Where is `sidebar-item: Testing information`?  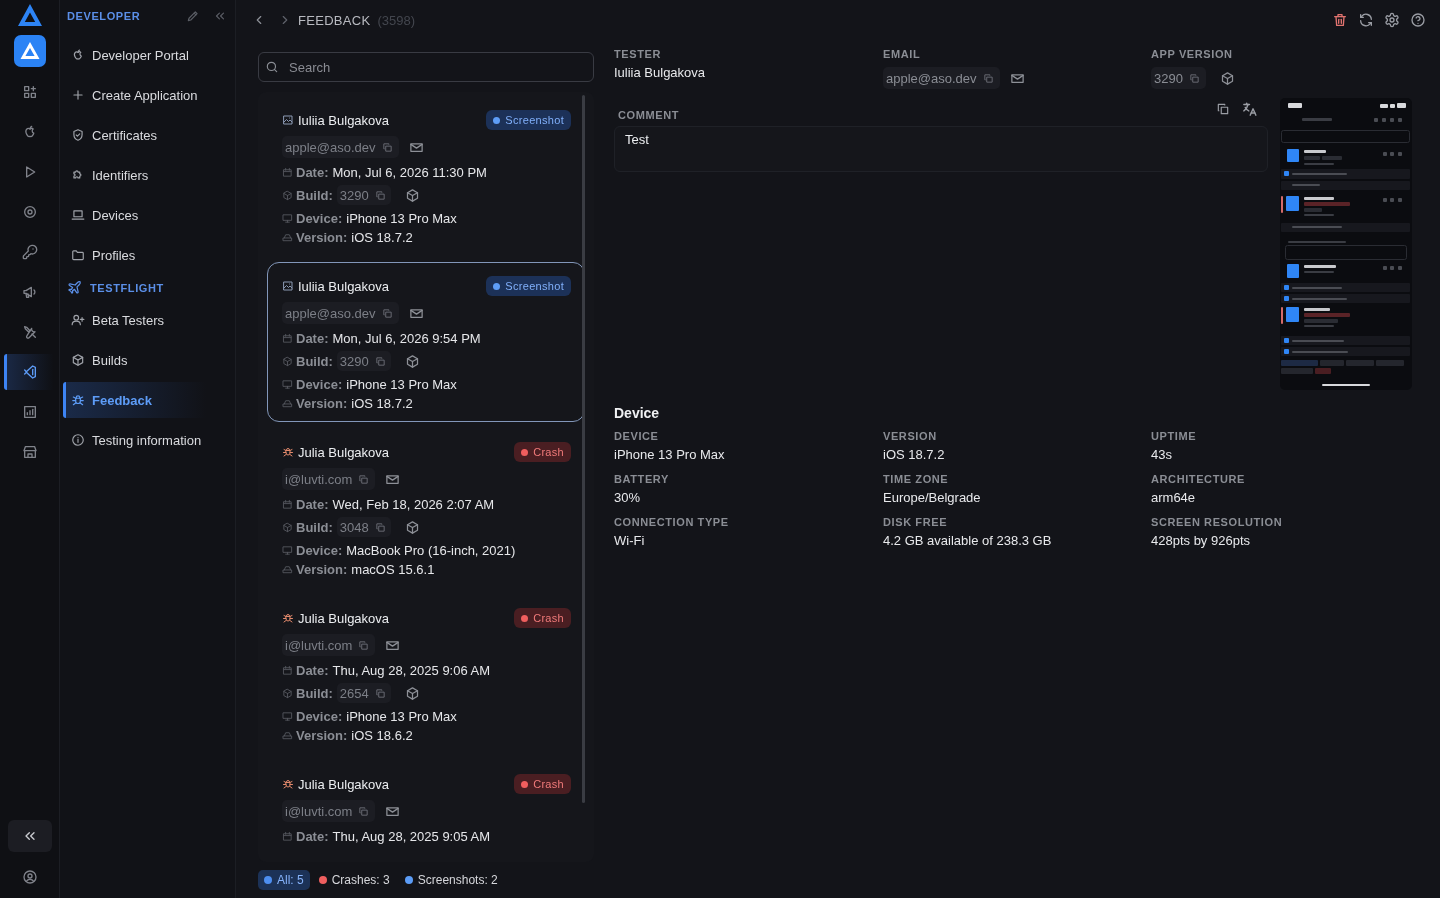
sidebar-item: Testing information is located at coordinates (147, 440).